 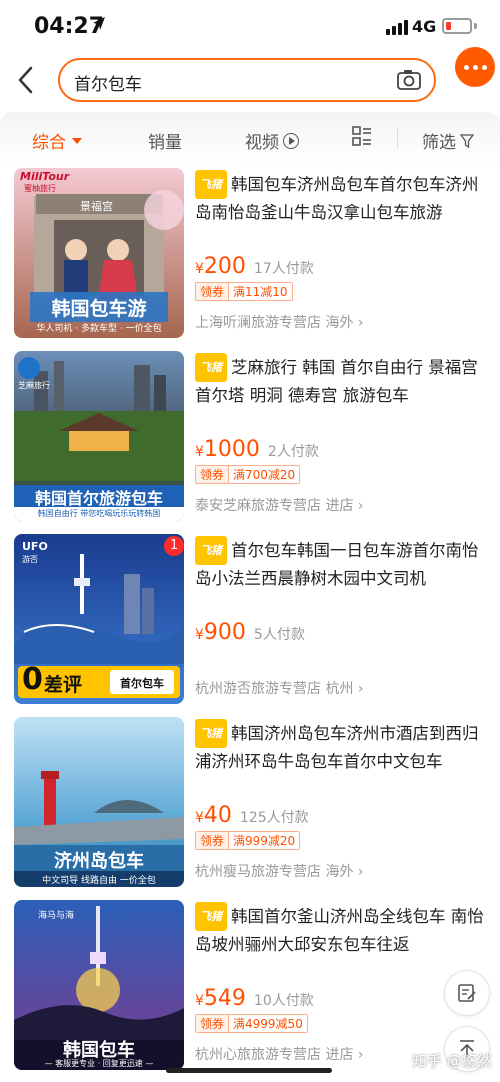 What do you see at coordinates (231, 449) in the screenshot?
I see `price: 1000` at bounding box center [231, 449].